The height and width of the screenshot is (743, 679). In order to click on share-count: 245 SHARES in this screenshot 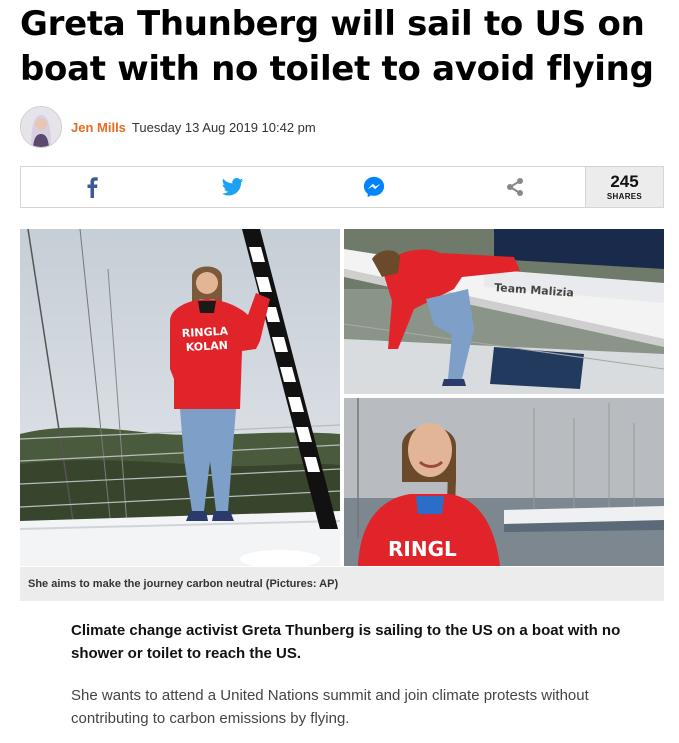, I will do `click(624, 187)`.